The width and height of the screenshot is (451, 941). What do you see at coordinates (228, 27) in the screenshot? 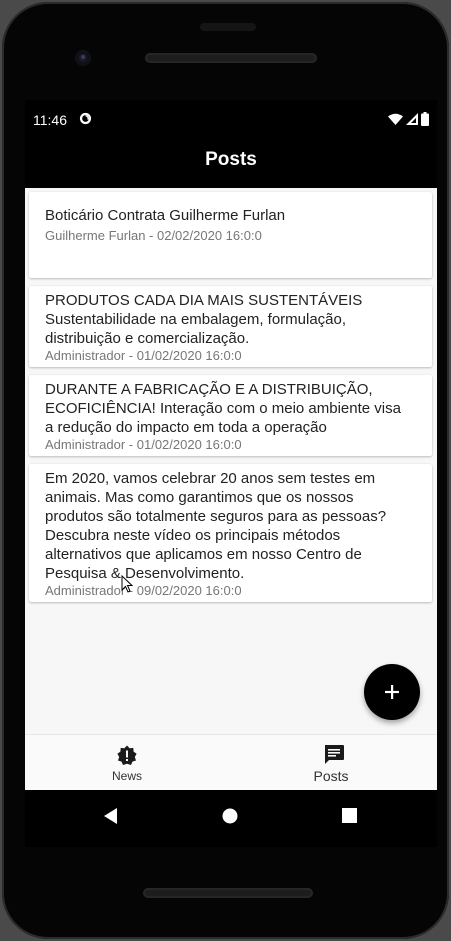
I see `earpiece-slit` at bounding box center [228, 27].